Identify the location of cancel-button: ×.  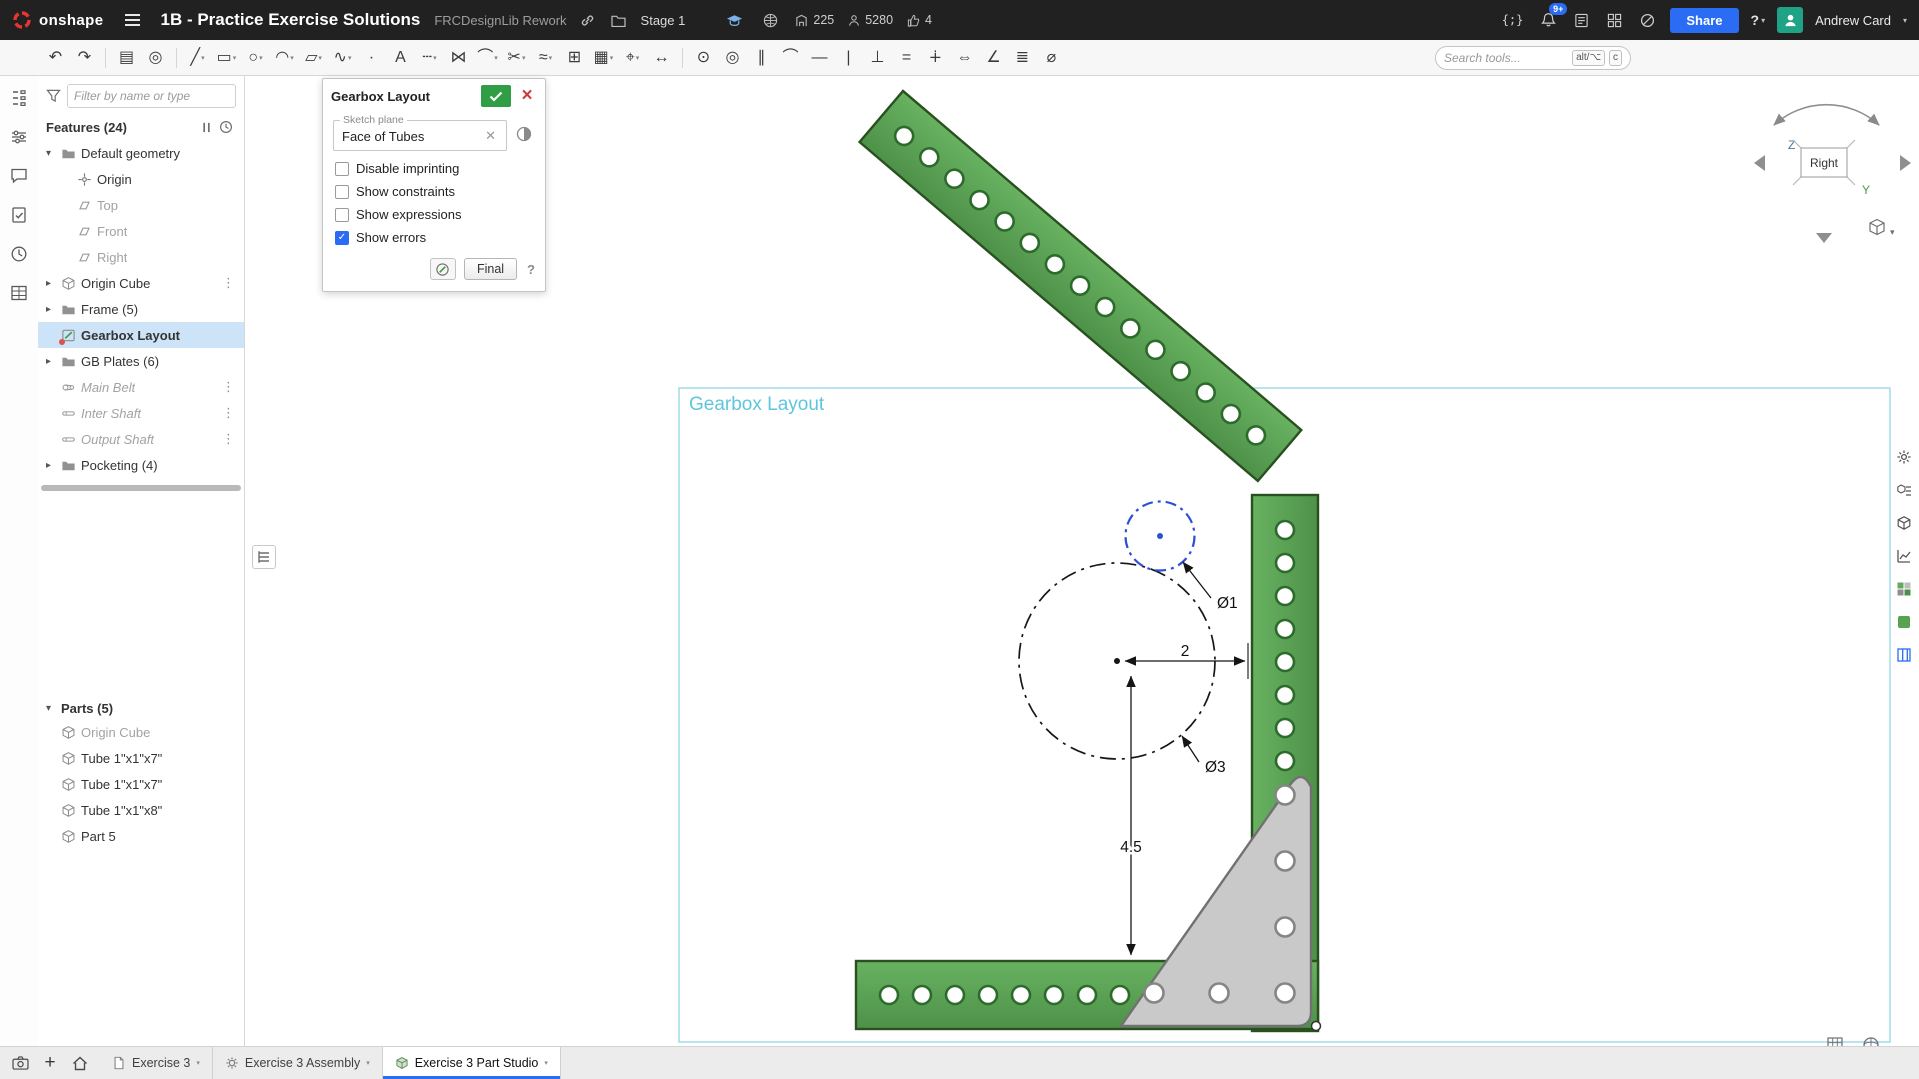
(527, 96).